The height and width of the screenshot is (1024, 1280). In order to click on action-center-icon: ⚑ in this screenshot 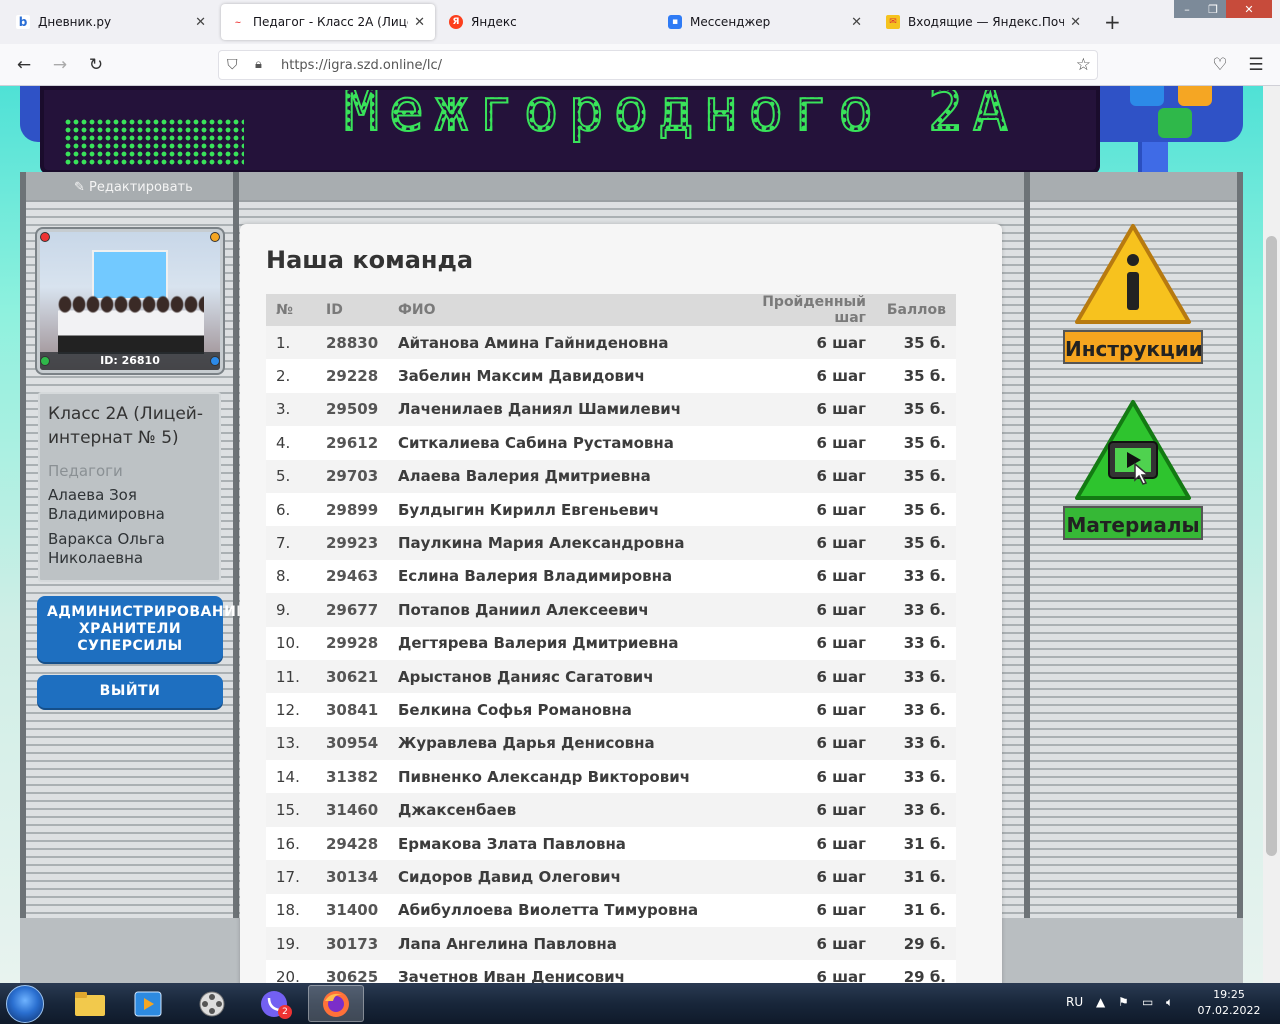, I will do `click(1123, 1002)`.